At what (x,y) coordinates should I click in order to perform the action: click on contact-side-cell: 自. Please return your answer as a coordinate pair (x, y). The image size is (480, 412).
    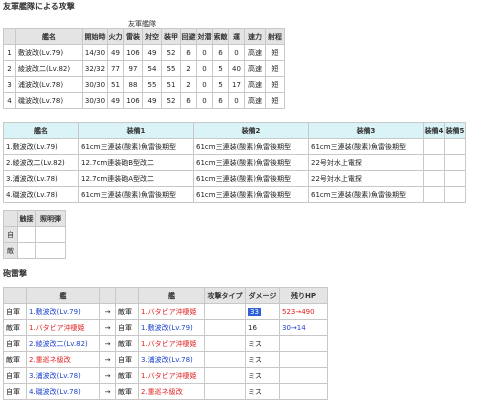
    Looking at the image, I should click on (10, 234).